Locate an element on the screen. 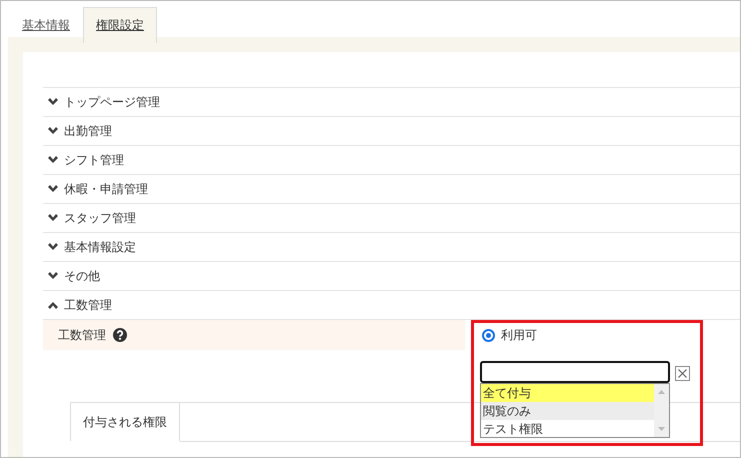 The width and height of the screenshot is (741, 458). close-icon is located at coordinates (682, 373).